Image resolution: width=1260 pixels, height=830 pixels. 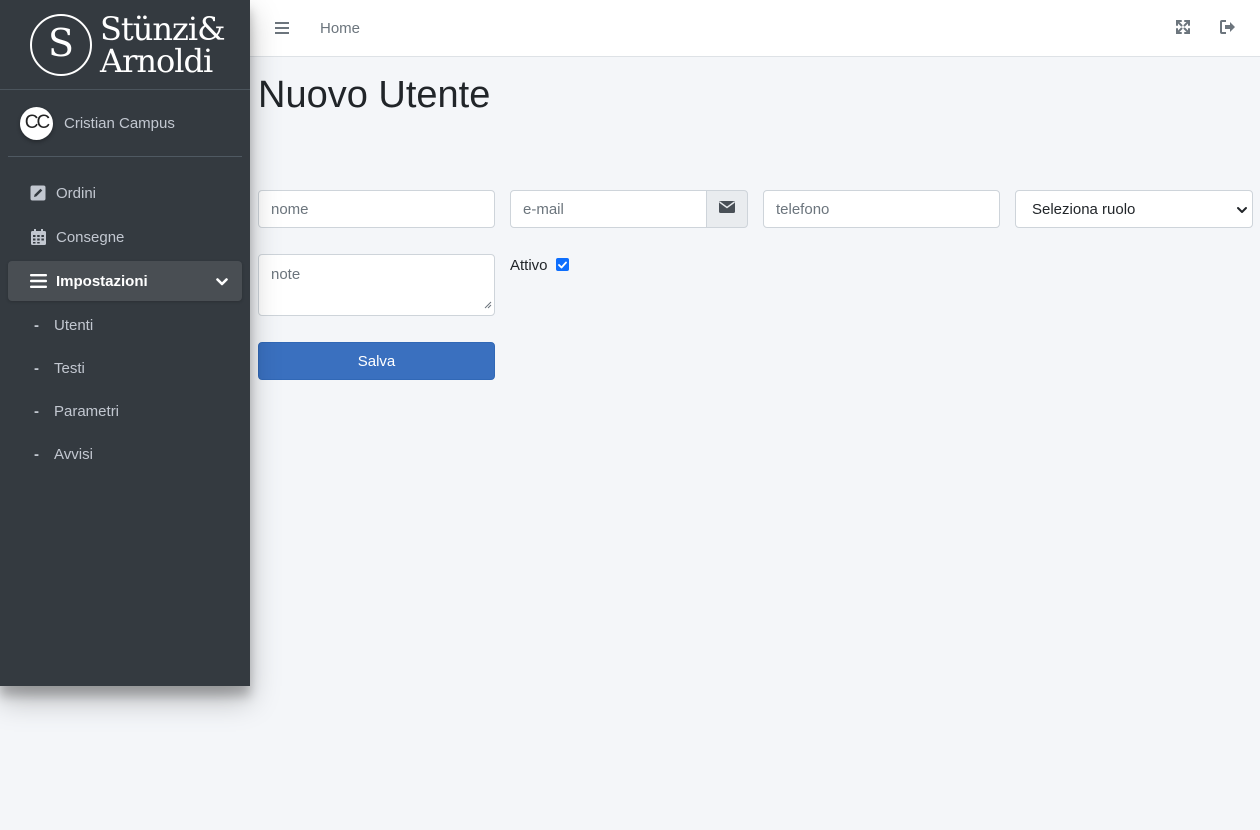 What do you see at coordinates (608, 209) in the screenshot?
I see `email-input: e-mail` at bounding box center [608, 209].